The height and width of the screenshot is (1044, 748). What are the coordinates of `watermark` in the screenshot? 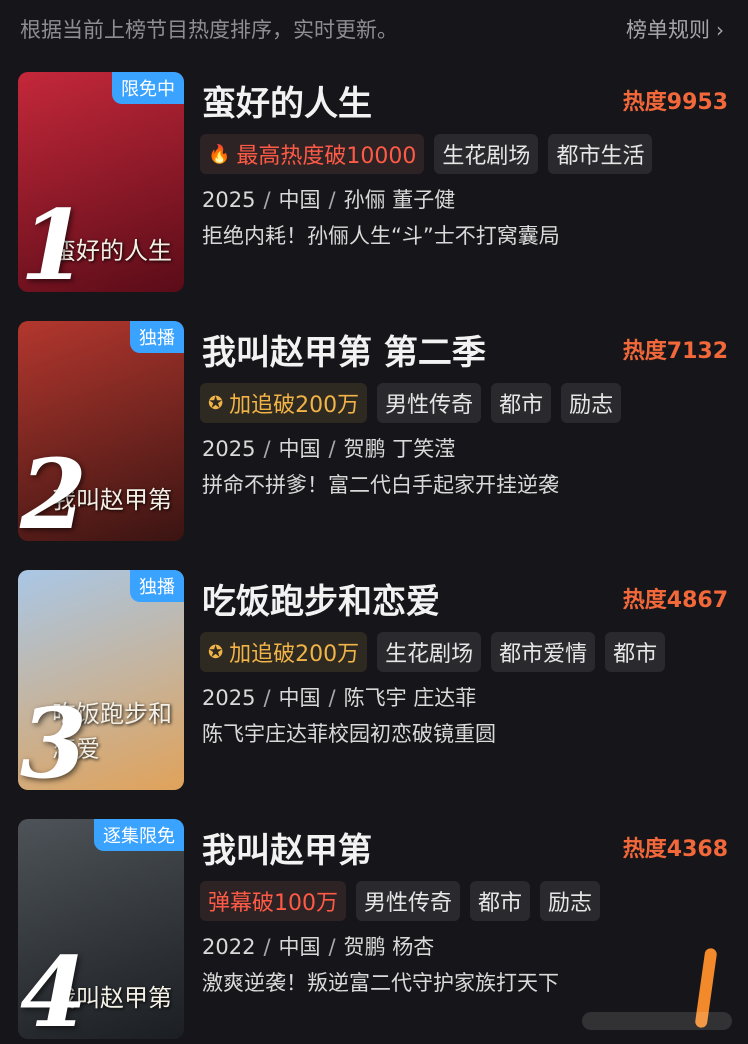 It's located at (657, 1021).